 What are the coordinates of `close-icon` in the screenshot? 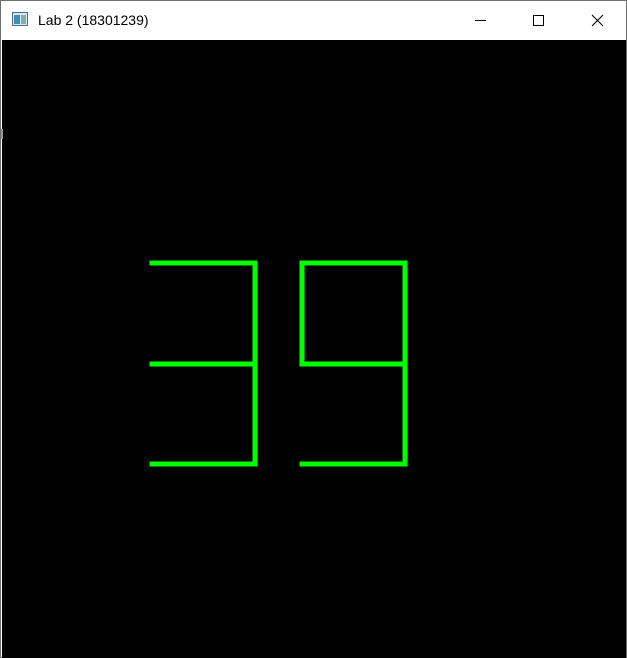 It's located at (597, 20).